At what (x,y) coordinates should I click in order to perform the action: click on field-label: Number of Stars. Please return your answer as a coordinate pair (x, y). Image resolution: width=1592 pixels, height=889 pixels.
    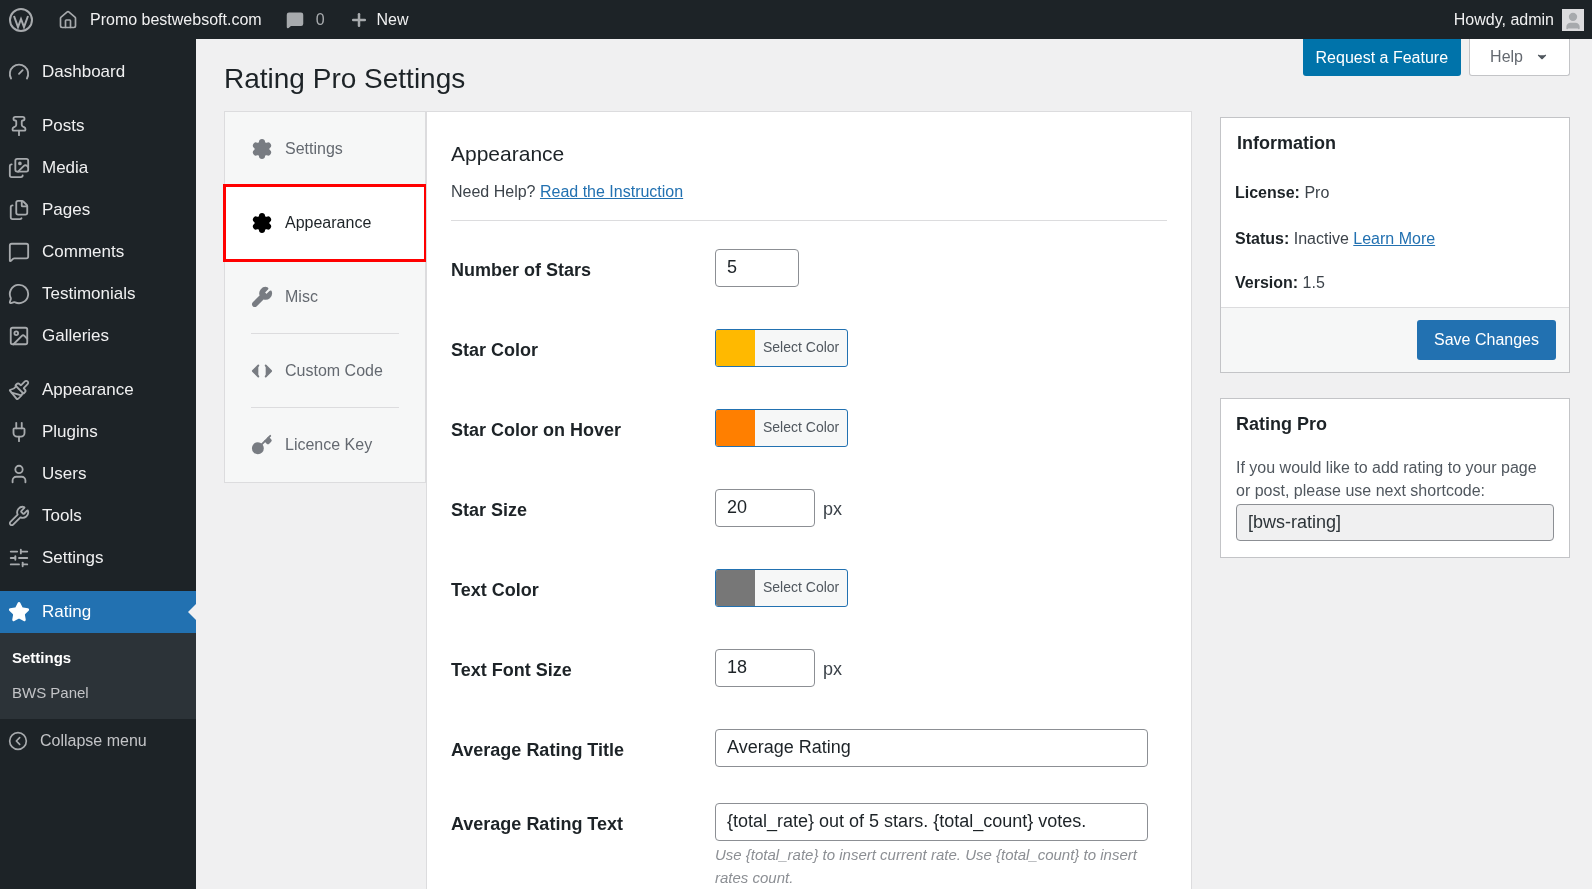
    Looking at the image, I should click on (522, 270).